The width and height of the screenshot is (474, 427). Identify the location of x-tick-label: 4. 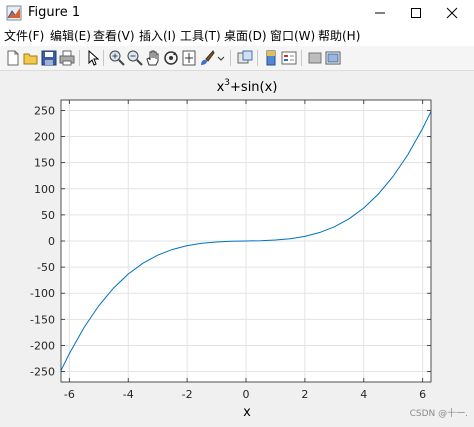
(363, 394).